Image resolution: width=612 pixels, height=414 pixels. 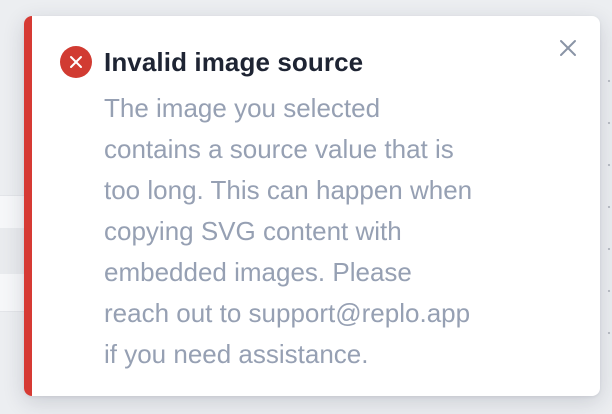 I want to click on background-dot-grid, so click(x=609, y=210).